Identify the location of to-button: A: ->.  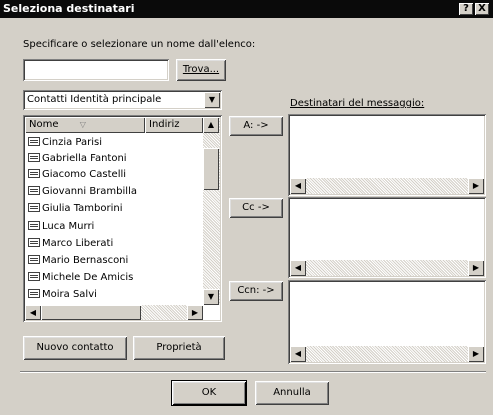
(256, 126).